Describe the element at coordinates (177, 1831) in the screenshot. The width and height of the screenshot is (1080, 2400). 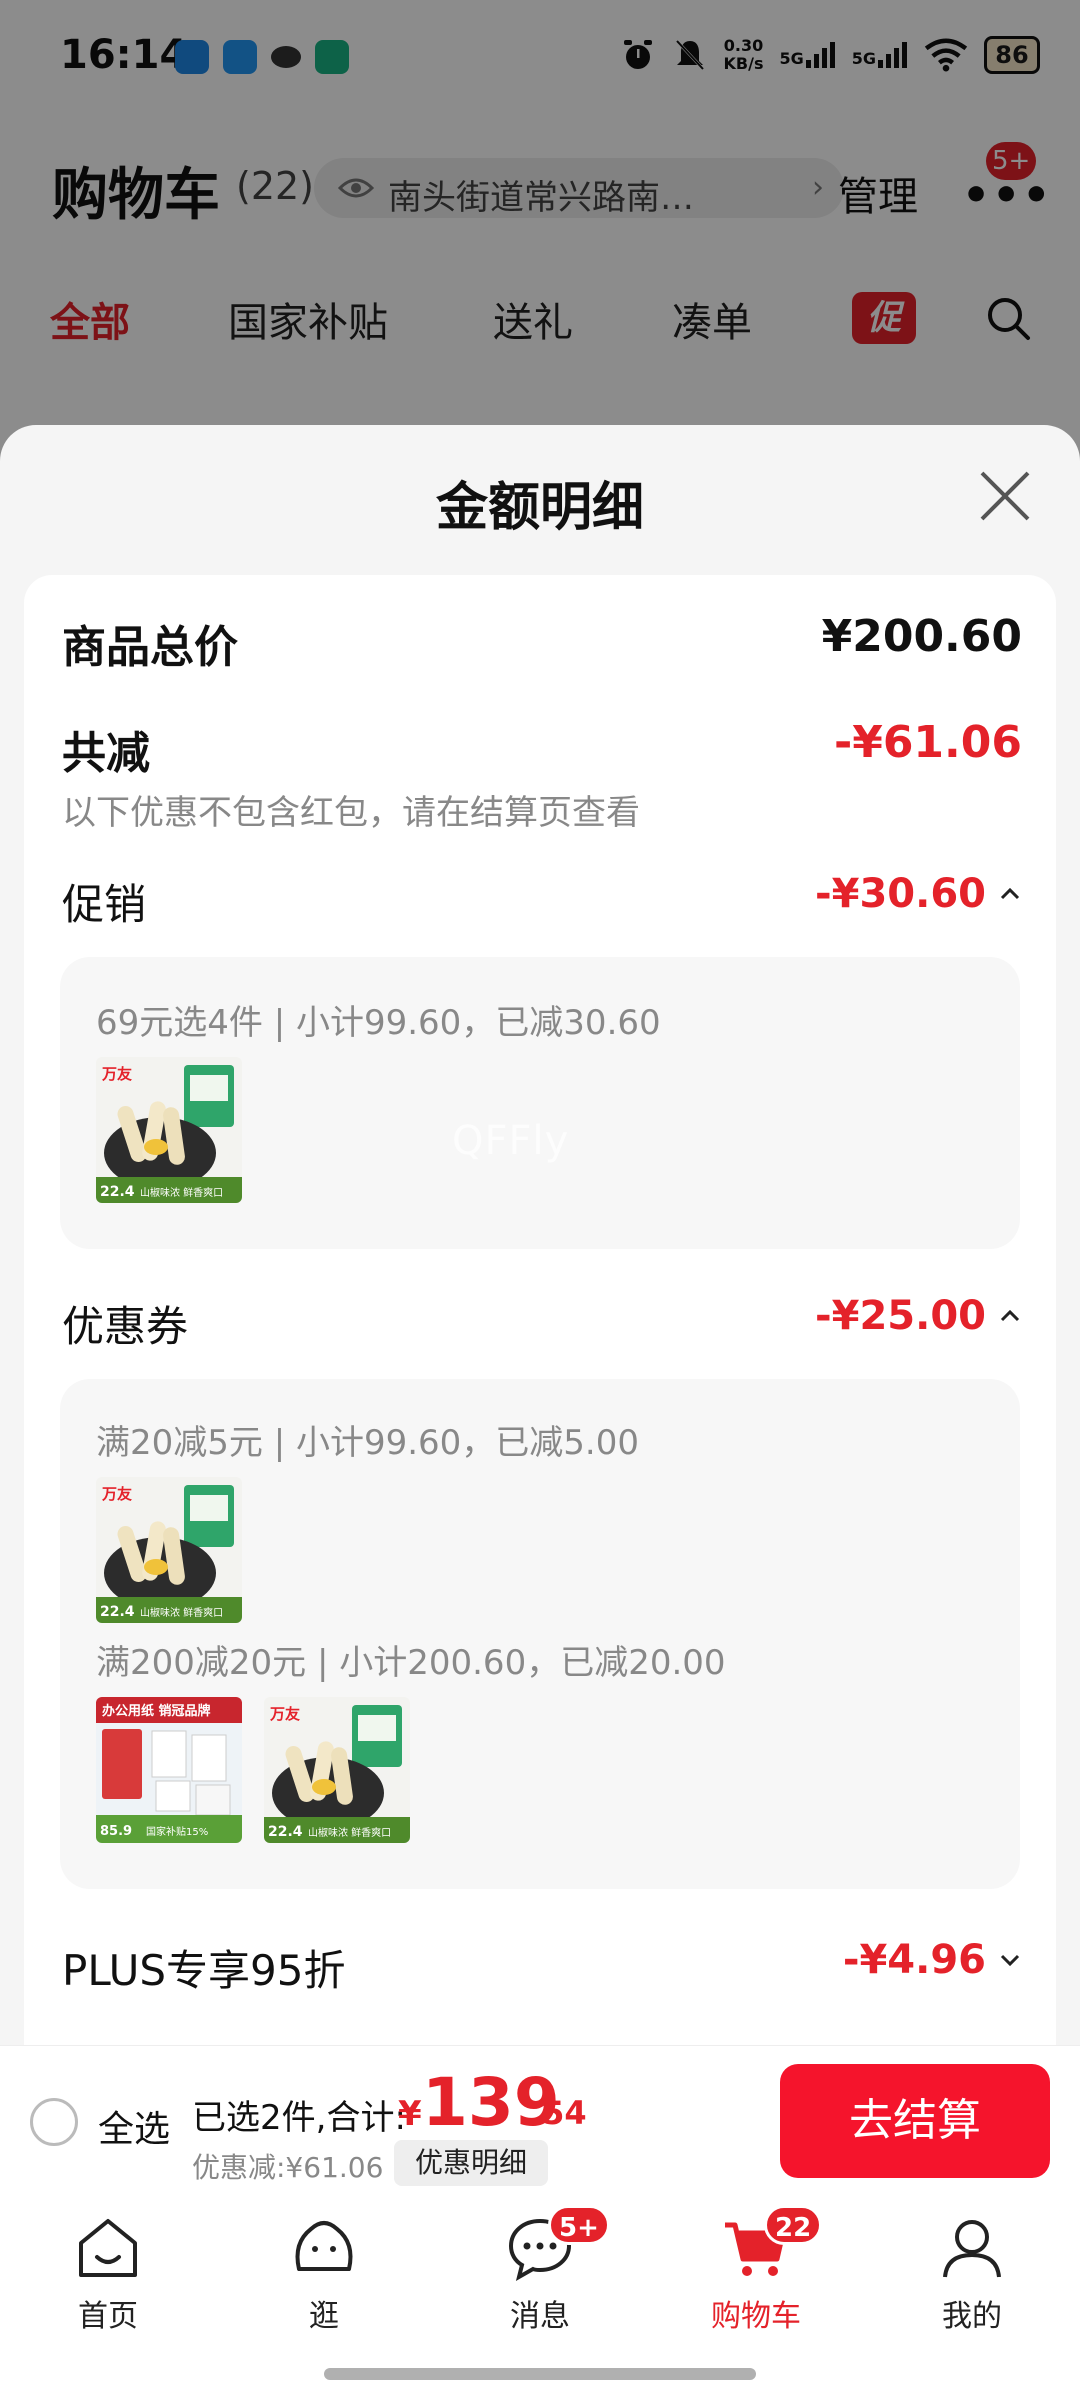
I see `paper-subsidy: 国家补贴15%` at that location.